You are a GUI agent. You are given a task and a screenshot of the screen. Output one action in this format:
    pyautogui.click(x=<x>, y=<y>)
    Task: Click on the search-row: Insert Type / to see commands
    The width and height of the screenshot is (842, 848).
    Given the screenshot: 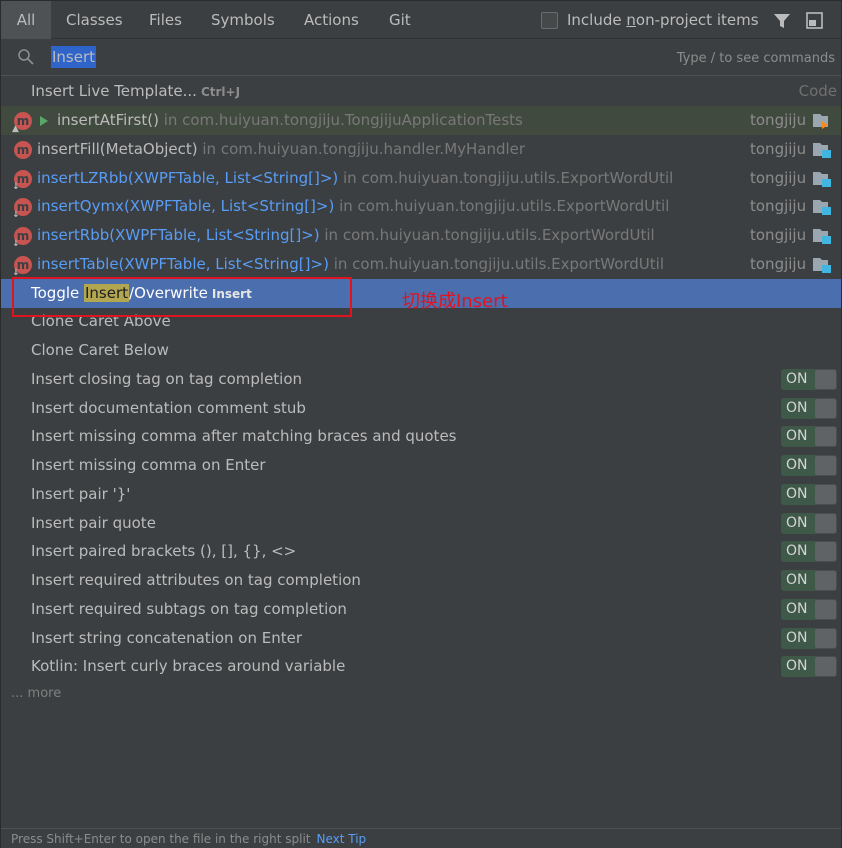 What is the action you would take?
    pyautogui.click(x=421, y=57)
    